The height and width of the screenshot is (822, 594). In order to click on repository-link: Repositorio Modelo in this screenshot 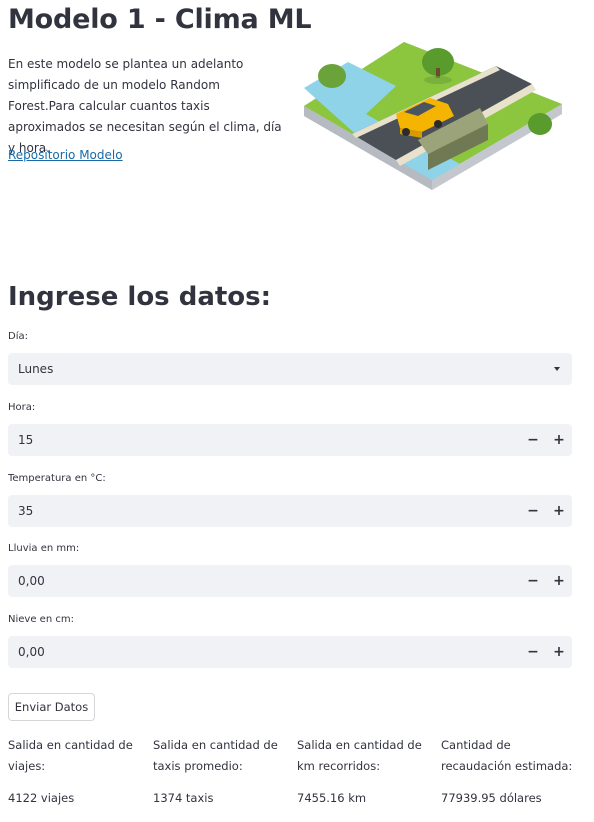, I will do `click(65, 155)`.